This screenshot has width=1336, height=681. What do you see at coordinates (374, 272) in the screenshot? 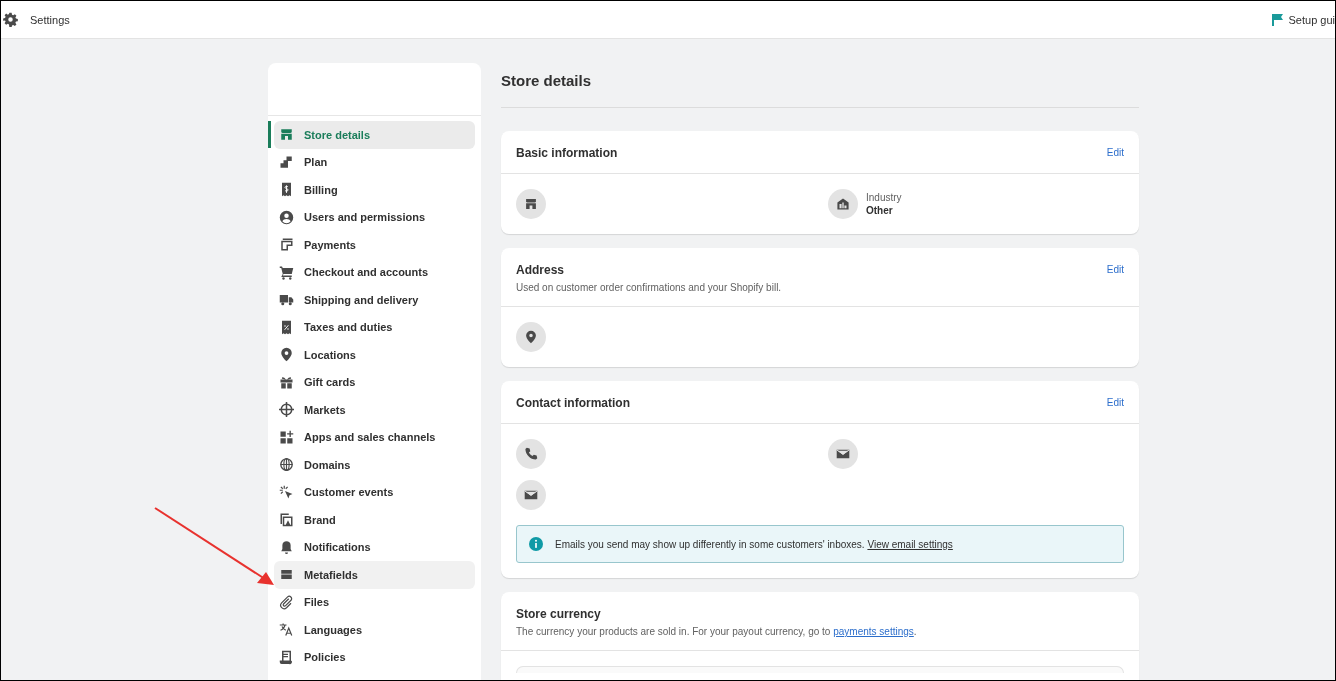
I see `sidebar-item: Checkout and accounts` at bounding box center [374, 272].